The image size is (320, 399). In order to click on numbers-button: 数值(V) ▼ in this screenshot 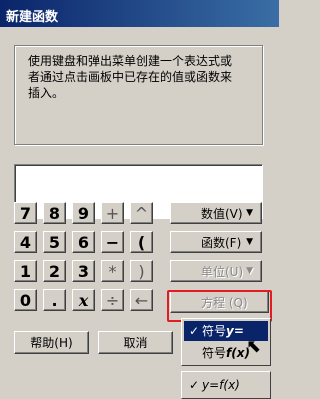, I will do `click(216, 213)`.